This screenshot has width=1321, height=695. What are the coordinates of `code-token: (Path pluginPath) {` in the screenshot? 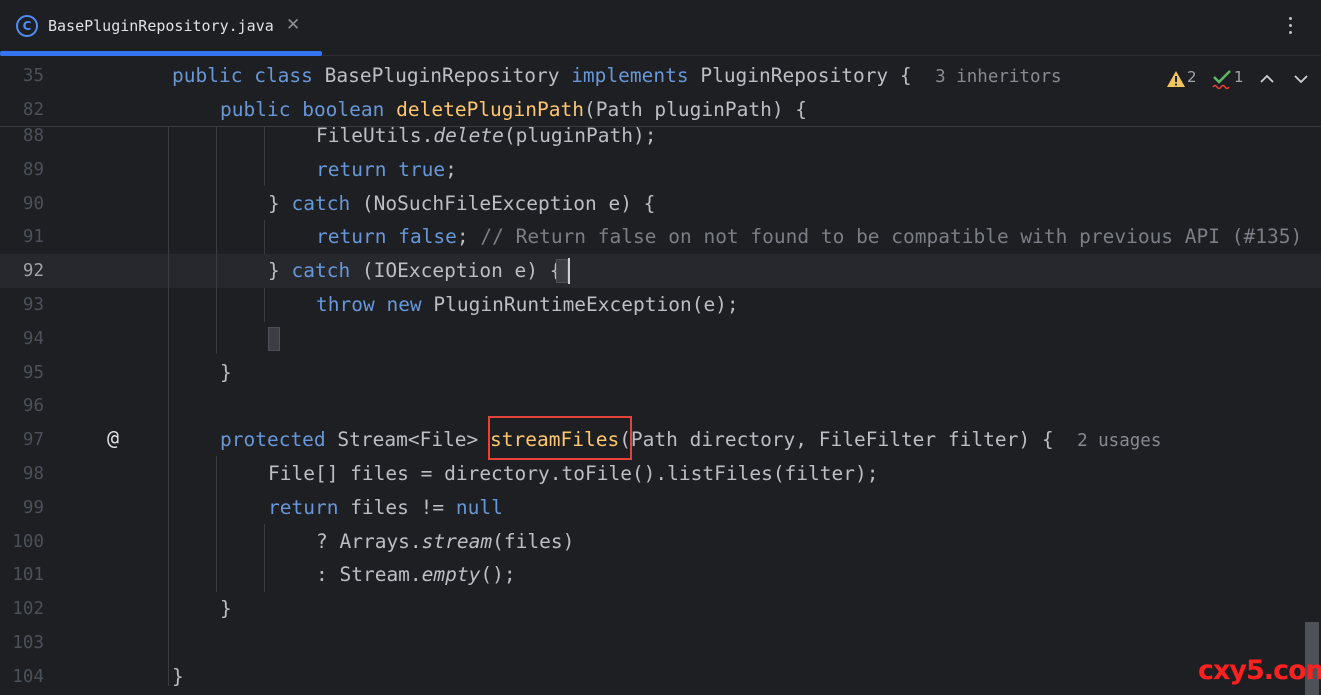 It's located at (695, 109).